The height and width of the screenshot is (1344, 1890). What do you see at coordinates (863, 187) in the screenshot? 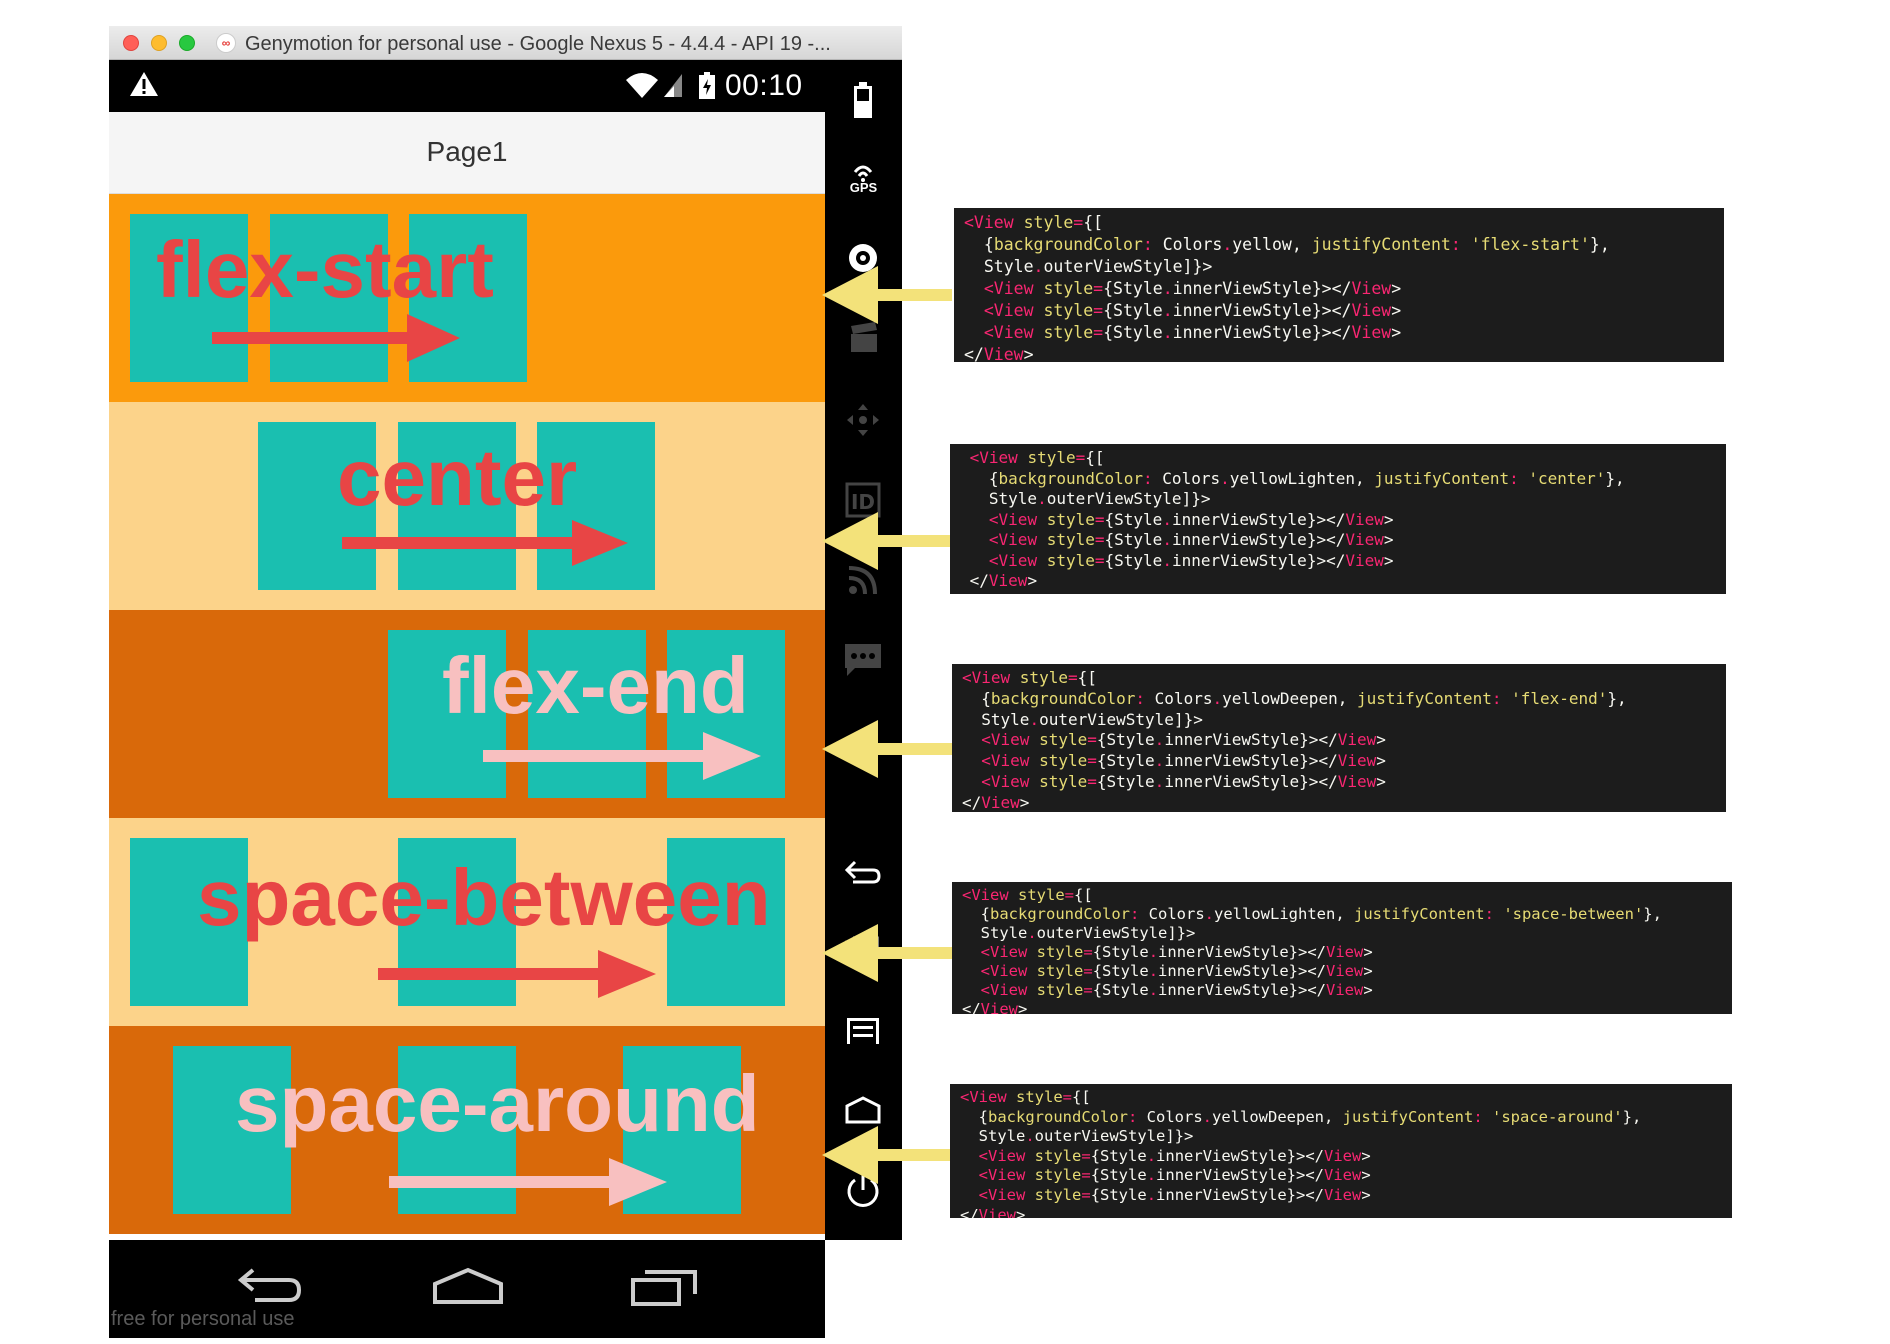
I see `gps-label: GPS` at bounding box center [863, 187].